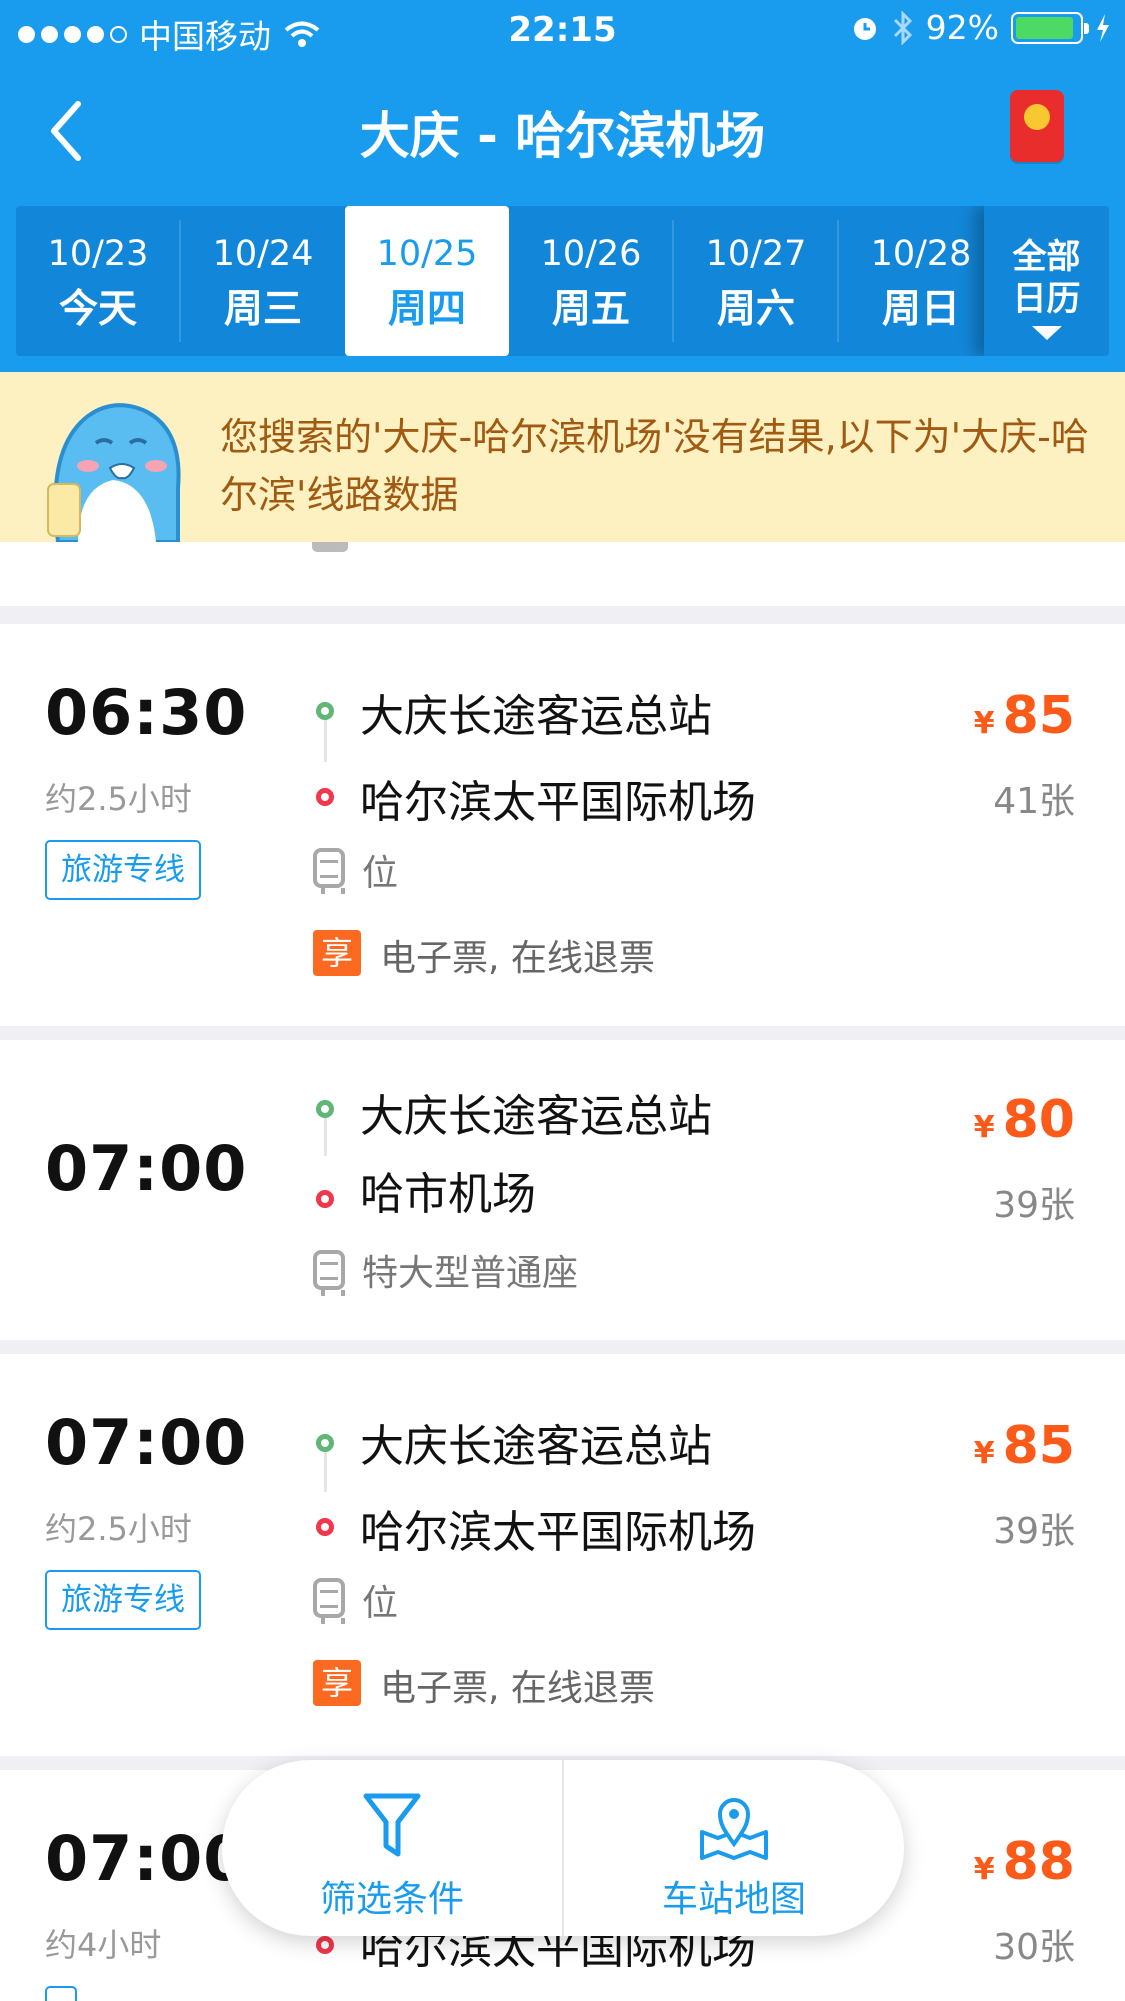 This screenshot has height=2001, width=1125. Describe the element at coordinates (1024, 1120) in the screenshot. I see `price: ¥80` at that location.